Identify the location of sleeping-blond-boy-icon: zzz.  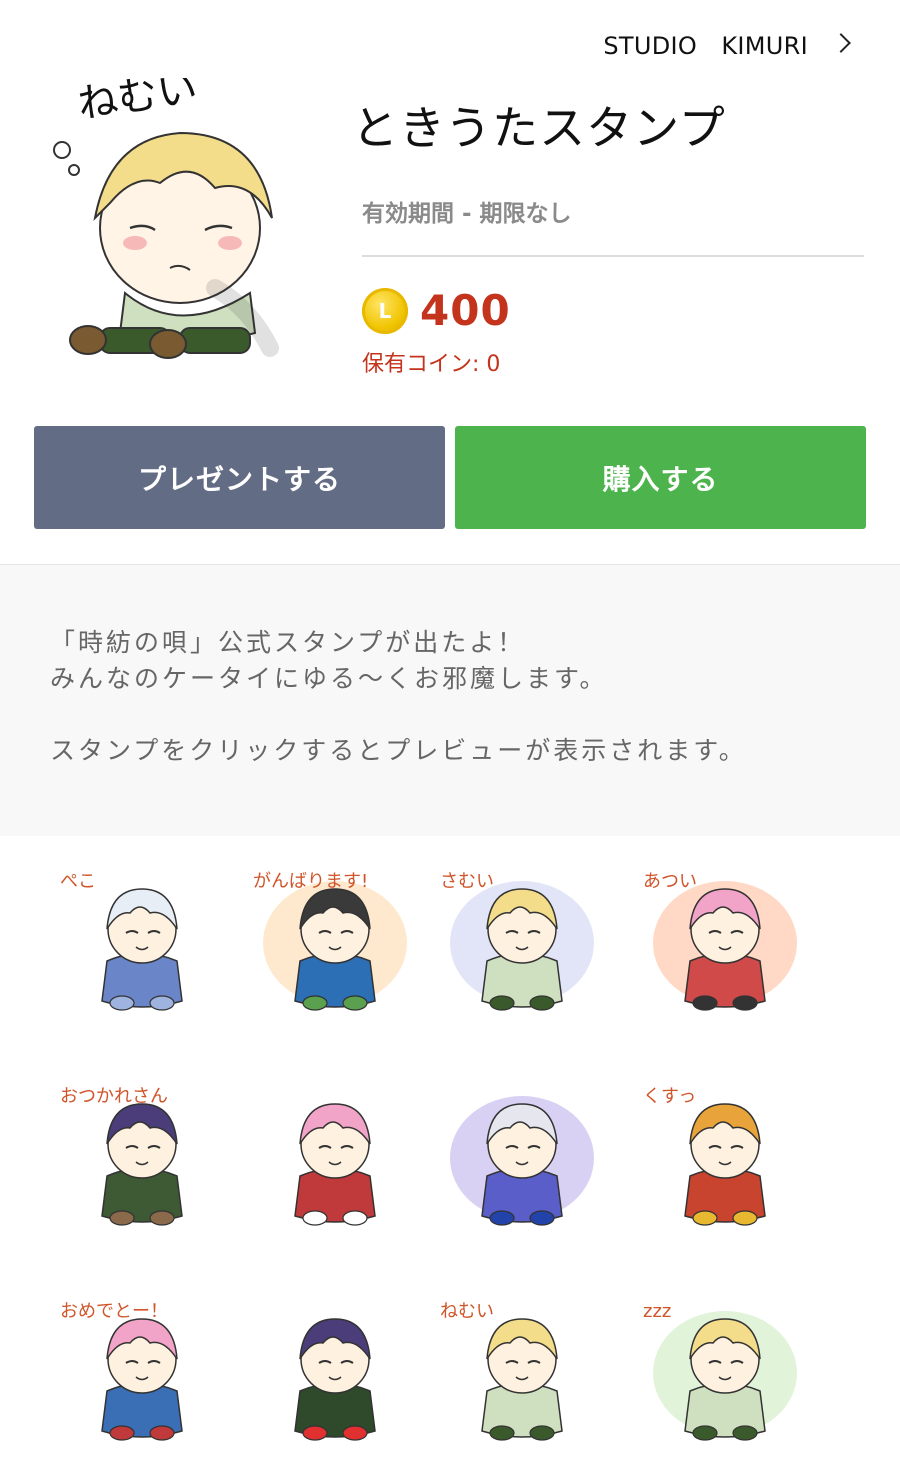
(720, 1371).